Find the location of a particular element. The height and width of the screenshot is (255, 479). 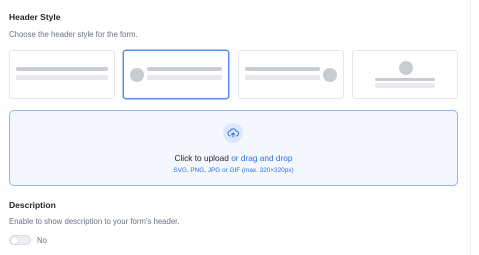

header-style-option-icon-right is located at coordinates (291, 74).